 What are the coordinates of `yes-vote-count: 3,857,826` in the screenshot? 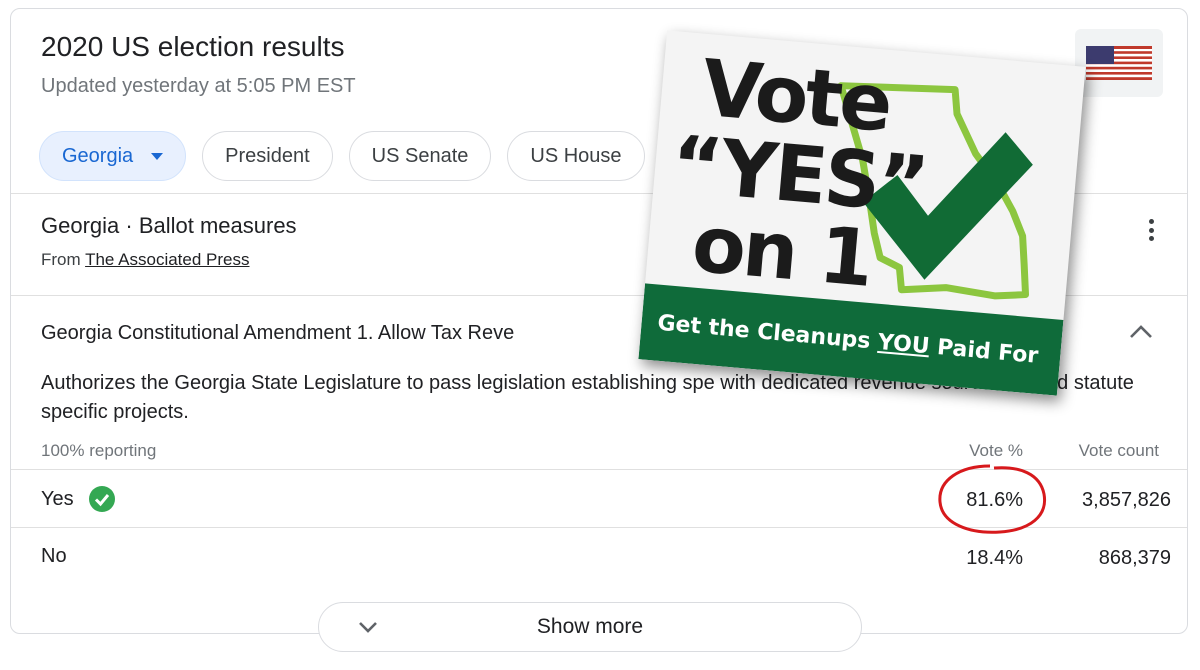 It's located at (1126, 500).